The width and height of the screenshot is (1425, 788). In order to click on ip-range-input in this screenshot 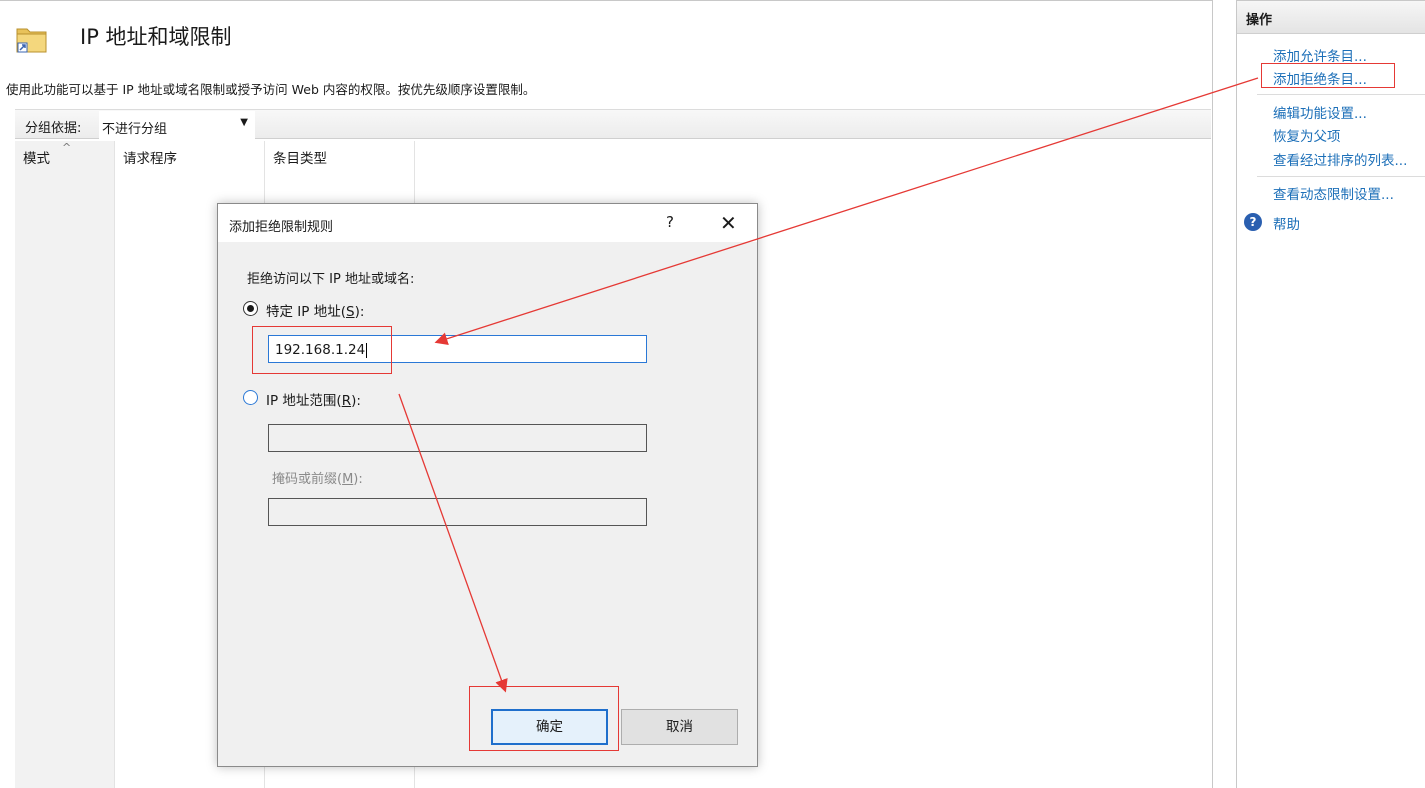, I will do `click(457, 438)`.